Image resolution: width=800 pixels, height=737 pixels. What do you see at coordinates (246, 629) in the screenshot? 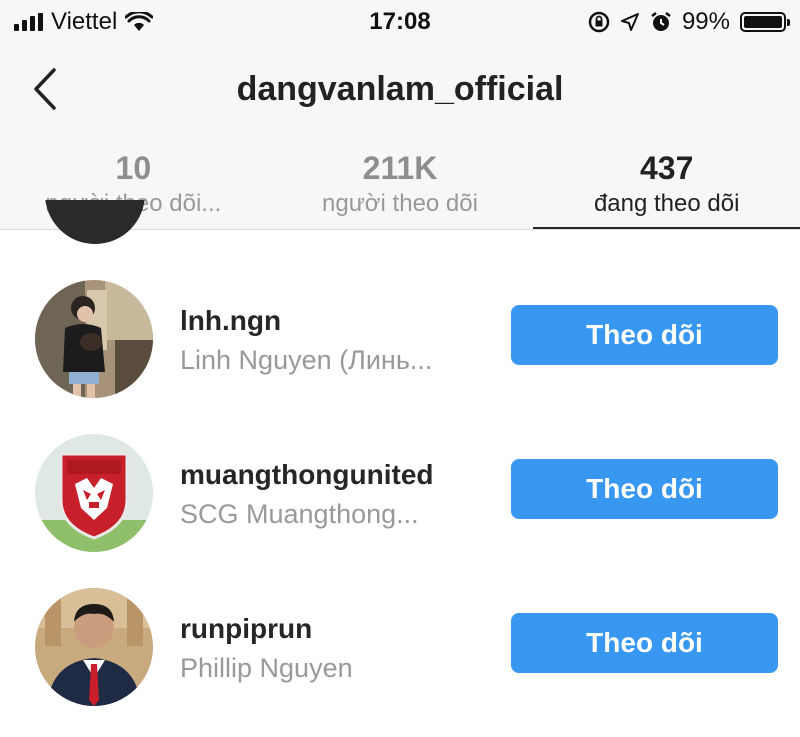
I see `username: runpiprun` at bounding box center [246, 629].